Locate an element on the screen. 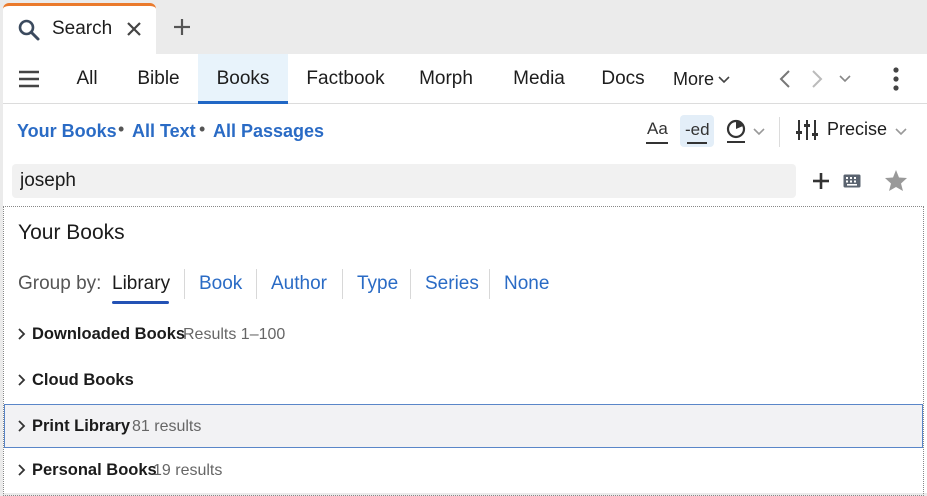  tab-morph: Morph is located at coordinates (446, 79).